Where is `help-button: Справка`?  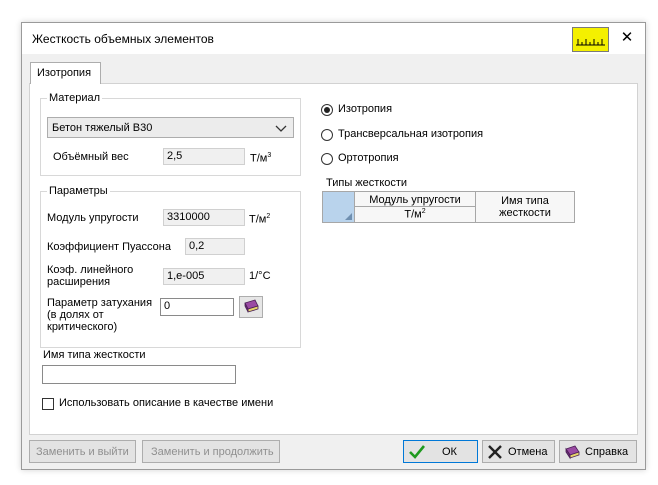 help-button: Справка is located at coordinates (598, 451).